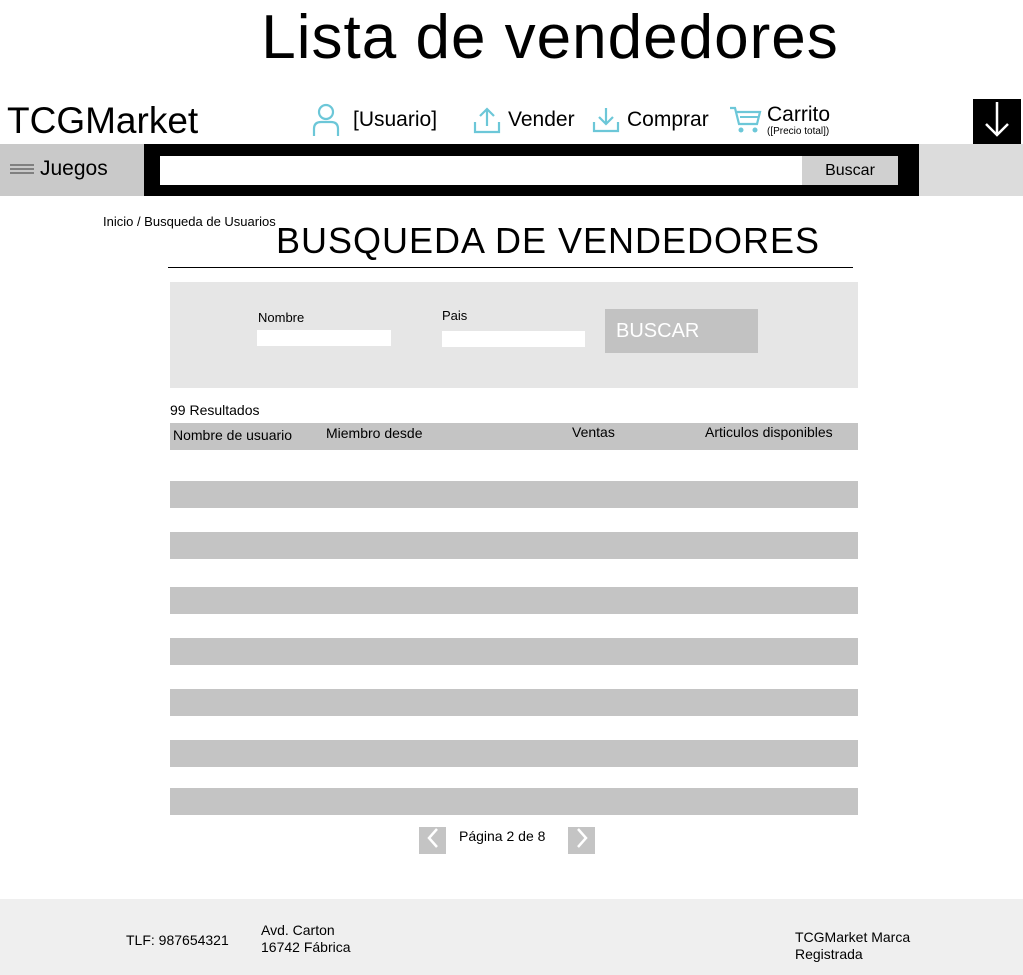 The width and height of the screenshot is (1023, 975). Describe the element at coordinates (502, 836) in the screenshot. I see `pagination-text: Página 2 de 8` at that location.